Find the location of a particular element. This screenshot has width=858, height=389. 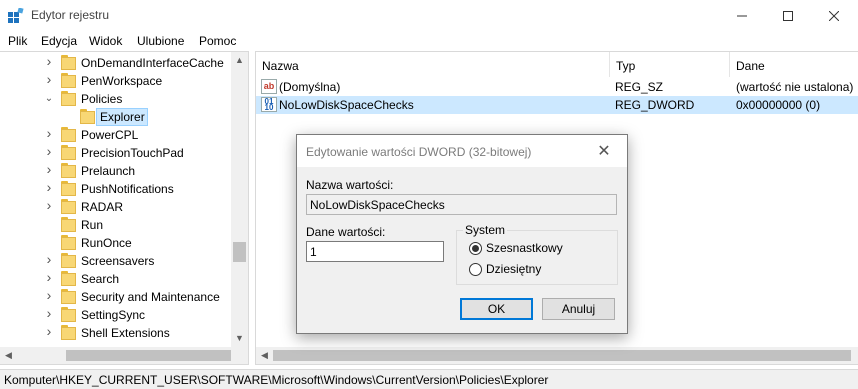

tree-item-label: Security and Maintenance is located at coordinates (150, 297).